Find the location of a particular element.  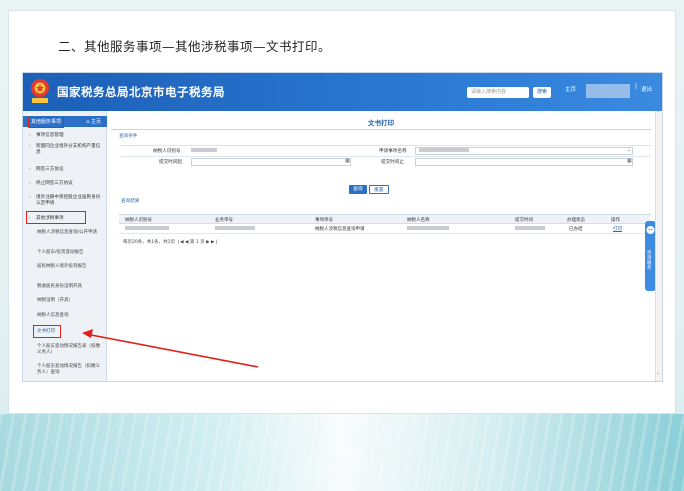

submit-from-input is located at coordinates (271, 162).